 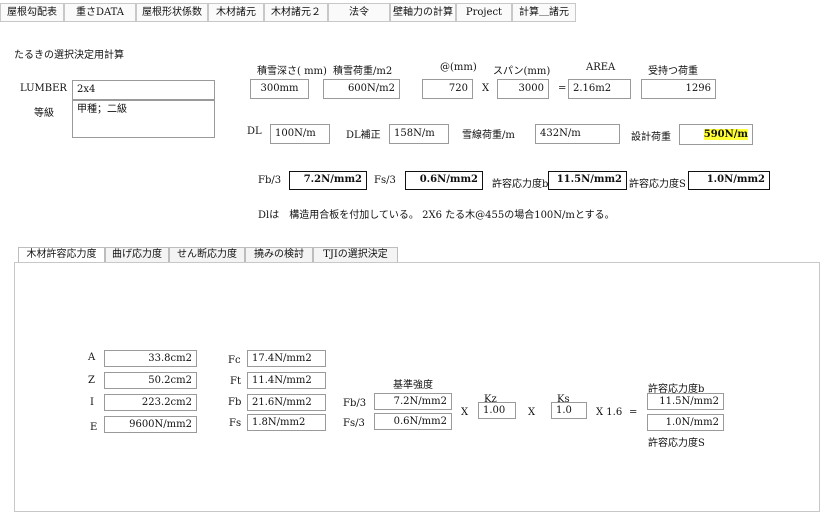 I want to click on tab-wood-specs: 木材諸元, so click(x=236, y=12).